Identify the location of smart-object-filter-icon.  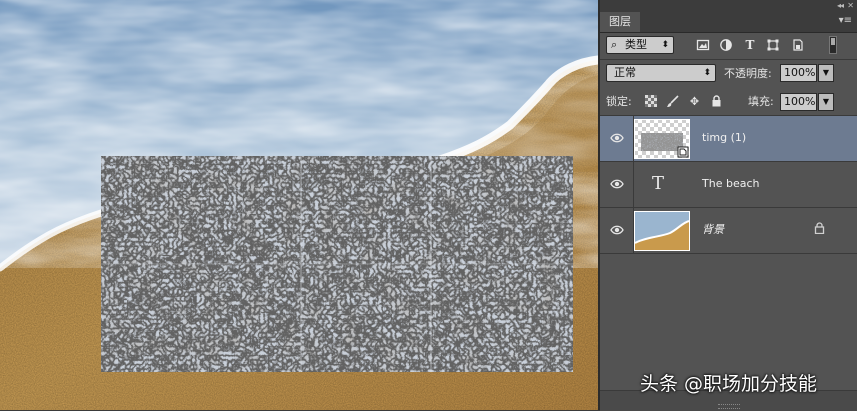
(798, 45).